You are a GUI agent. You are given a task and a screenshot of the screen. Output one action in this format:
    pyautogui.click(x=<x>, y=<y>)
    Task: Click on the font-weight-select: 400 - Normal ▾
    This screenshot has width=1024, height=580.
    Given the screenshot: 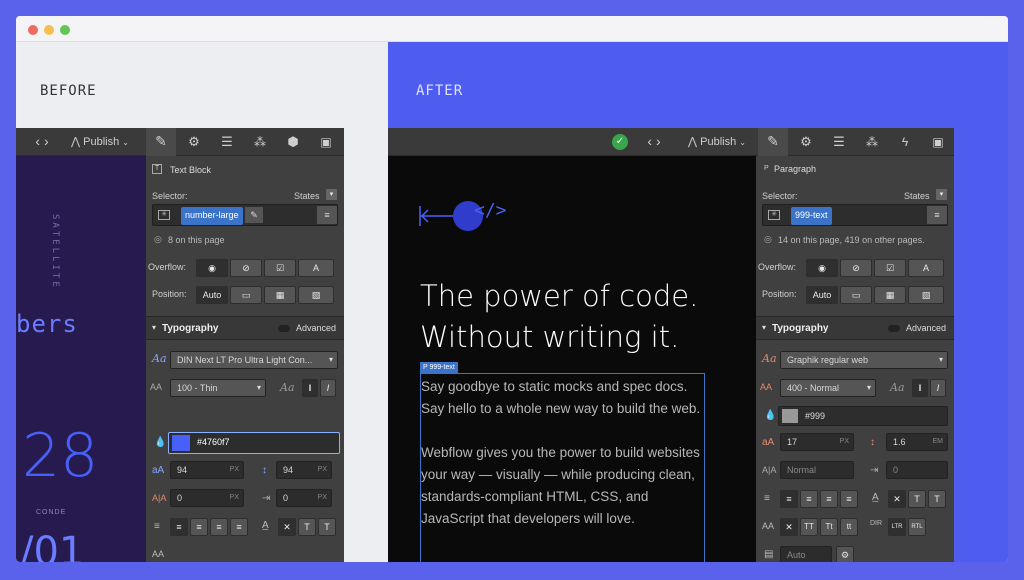 What is the action you would take?
    pyautogui.click(x=828, y=388)
    